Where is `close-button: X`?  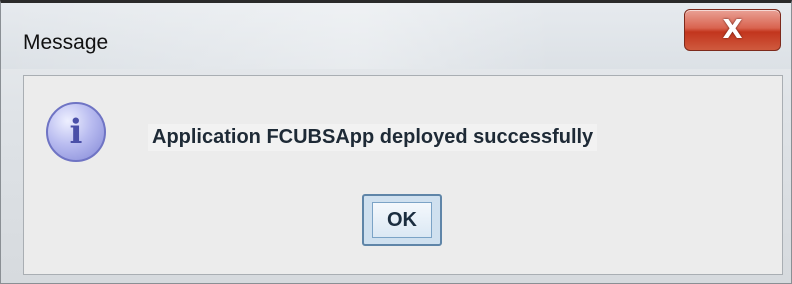
close-button: X is located at coordinates (732, 30).